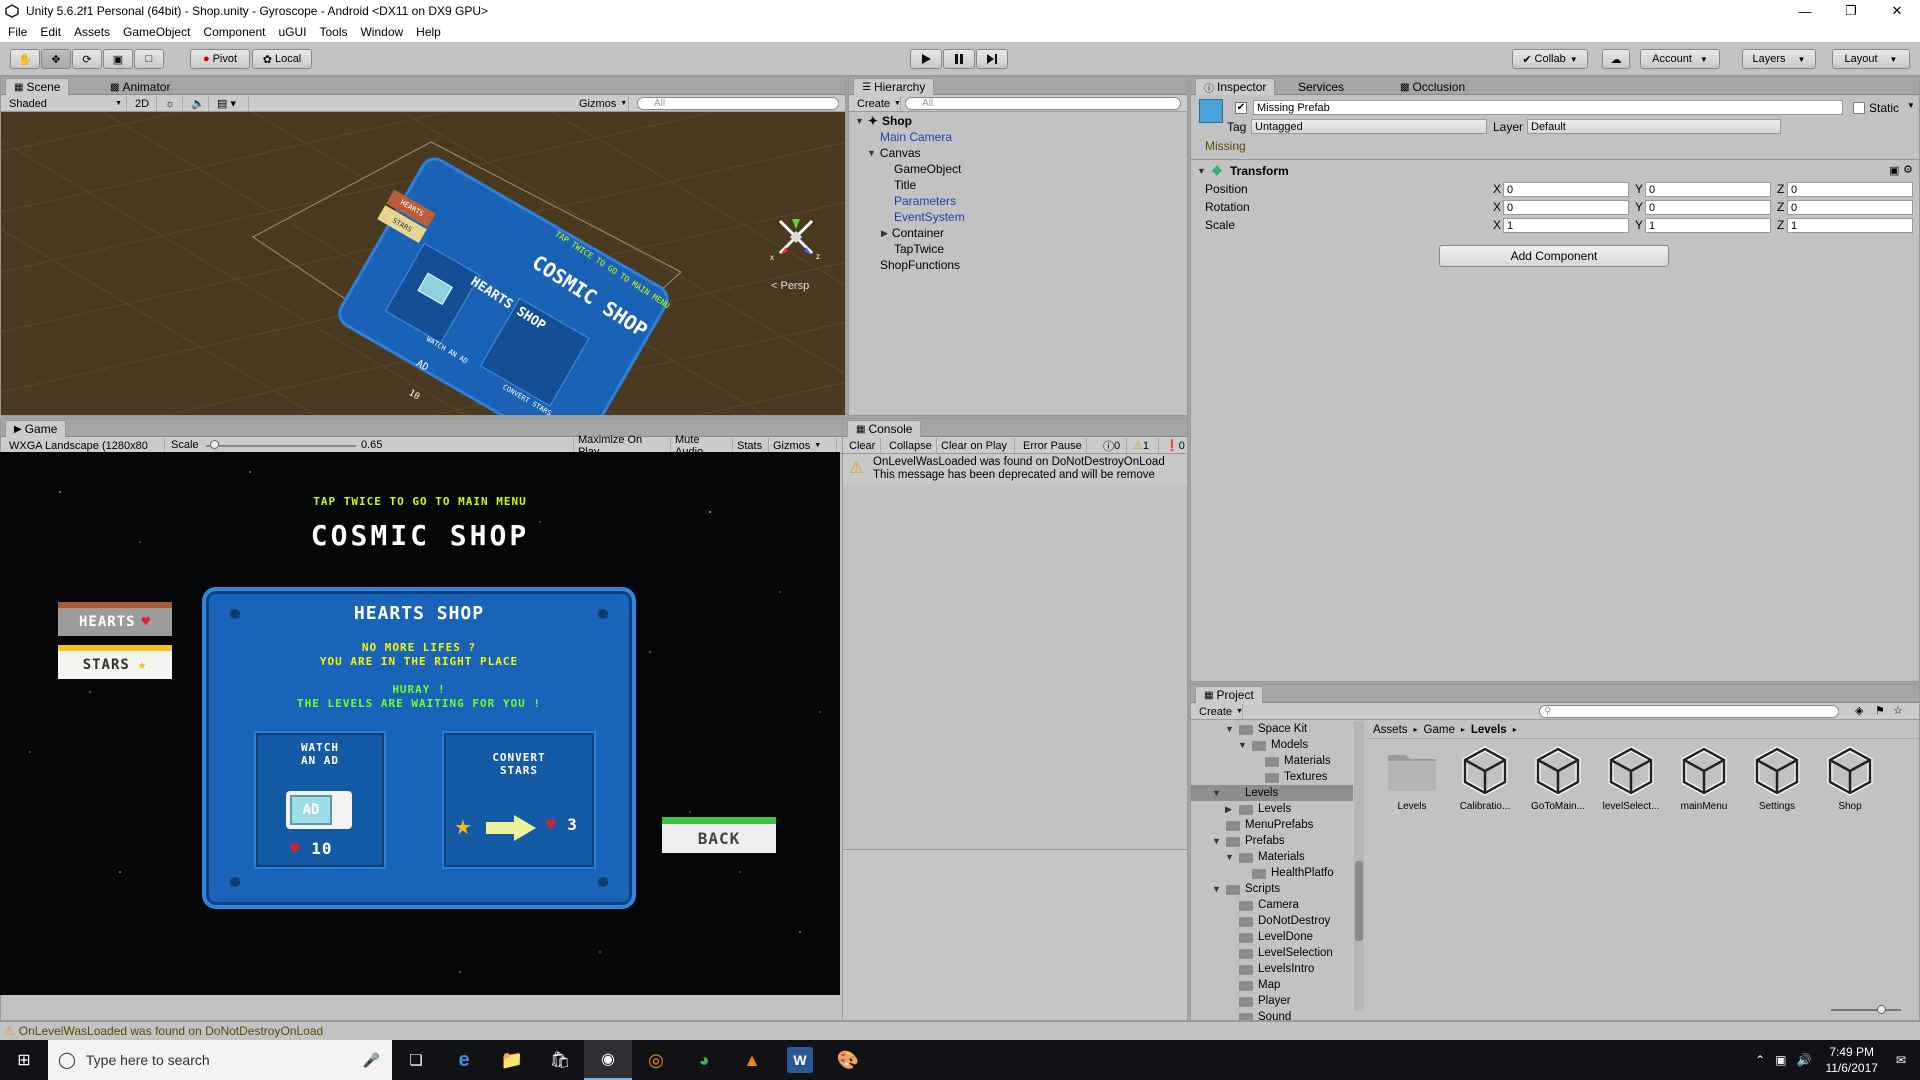 This screenshot has height=1080, width=1920. I want to click on project-tree-item: ▼ Prefabs, so click(1272, 841).